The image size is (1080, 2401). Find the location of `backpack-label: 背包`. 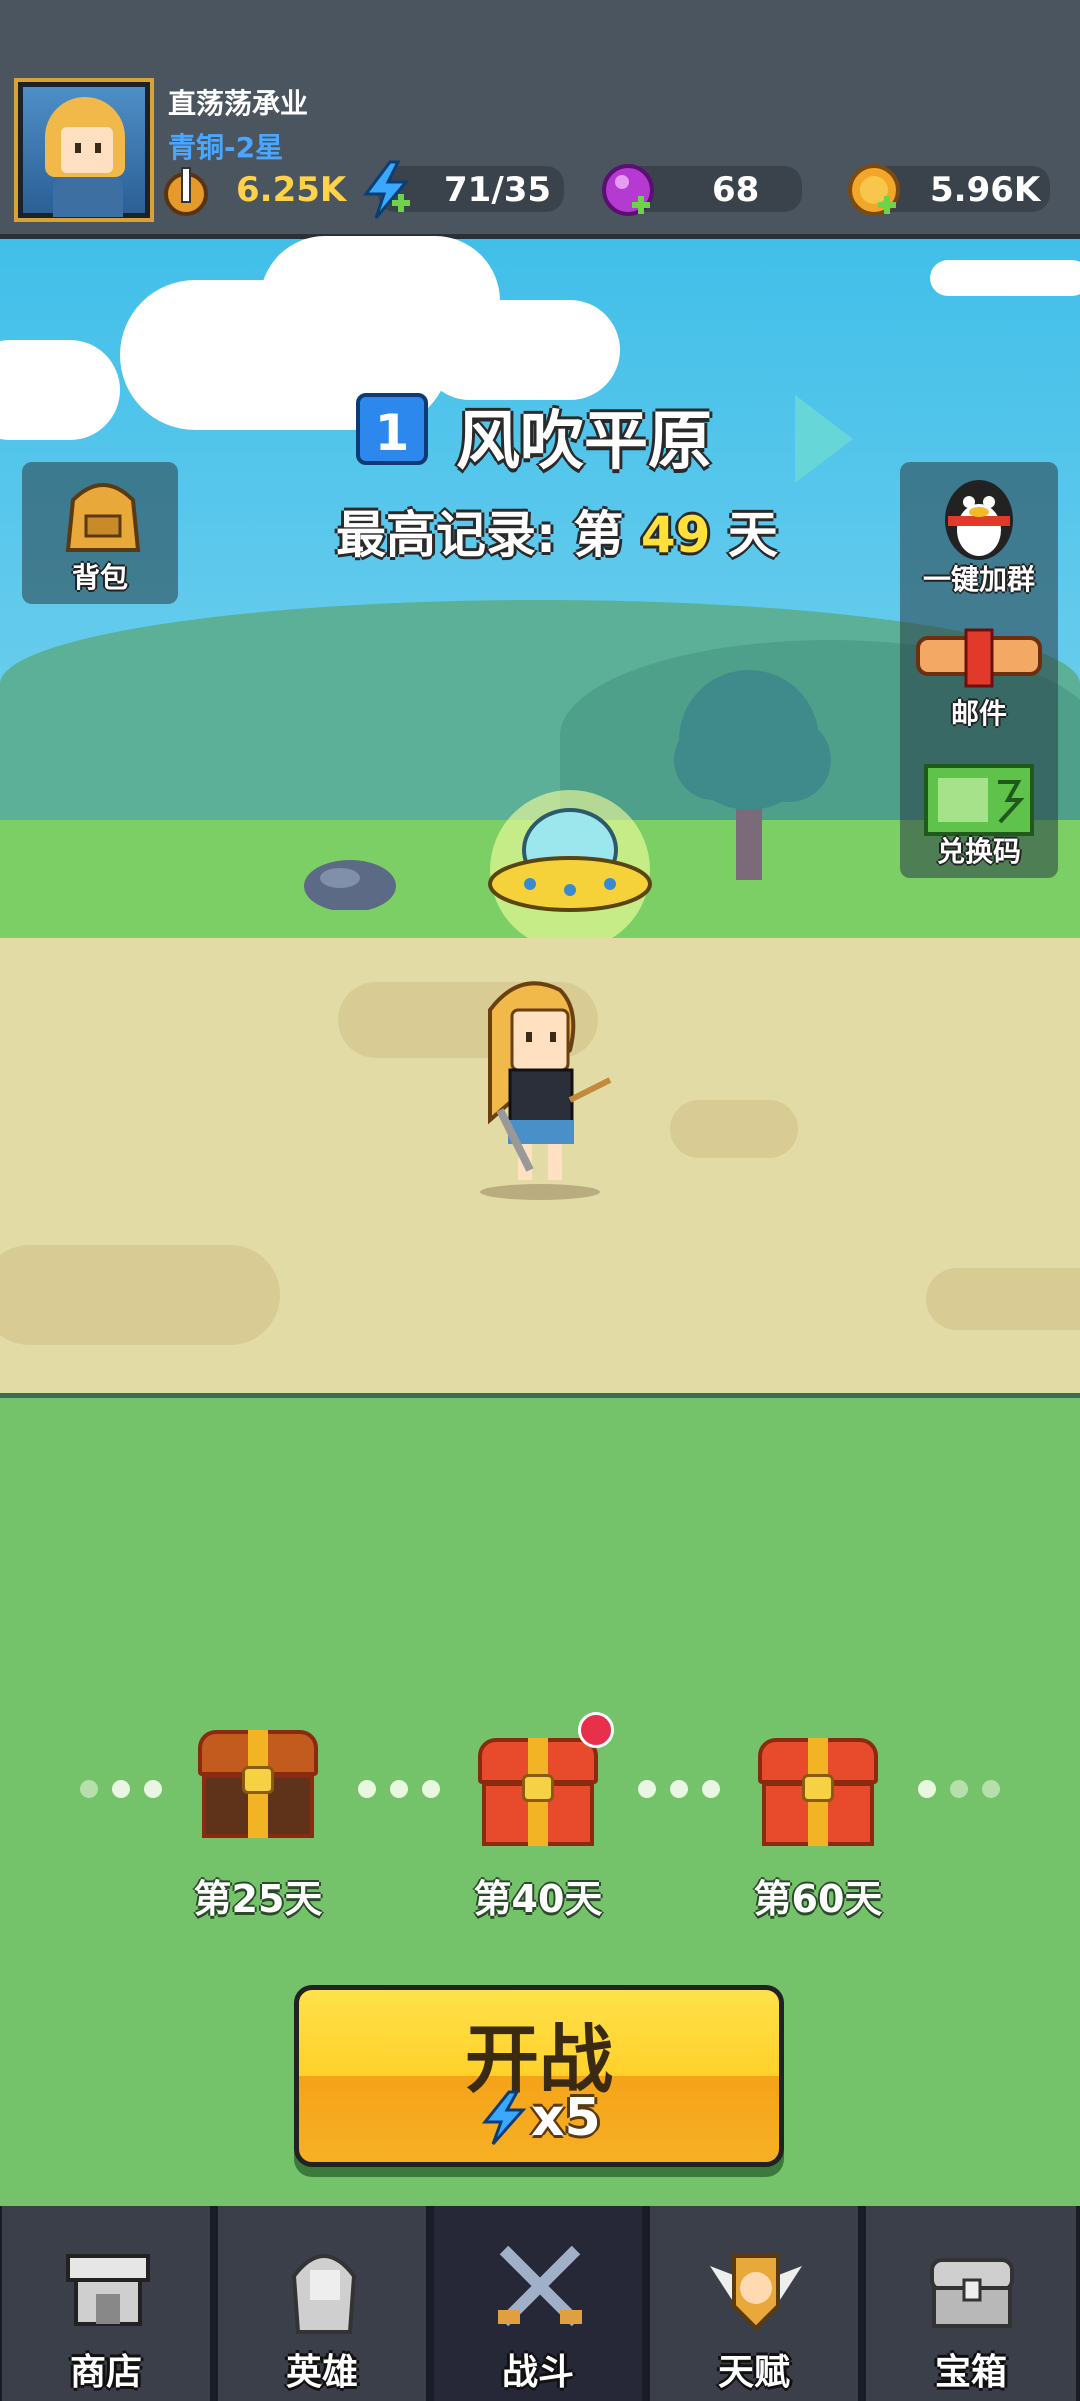

backpack-label: 背包 is located at coordinates (99, 577).